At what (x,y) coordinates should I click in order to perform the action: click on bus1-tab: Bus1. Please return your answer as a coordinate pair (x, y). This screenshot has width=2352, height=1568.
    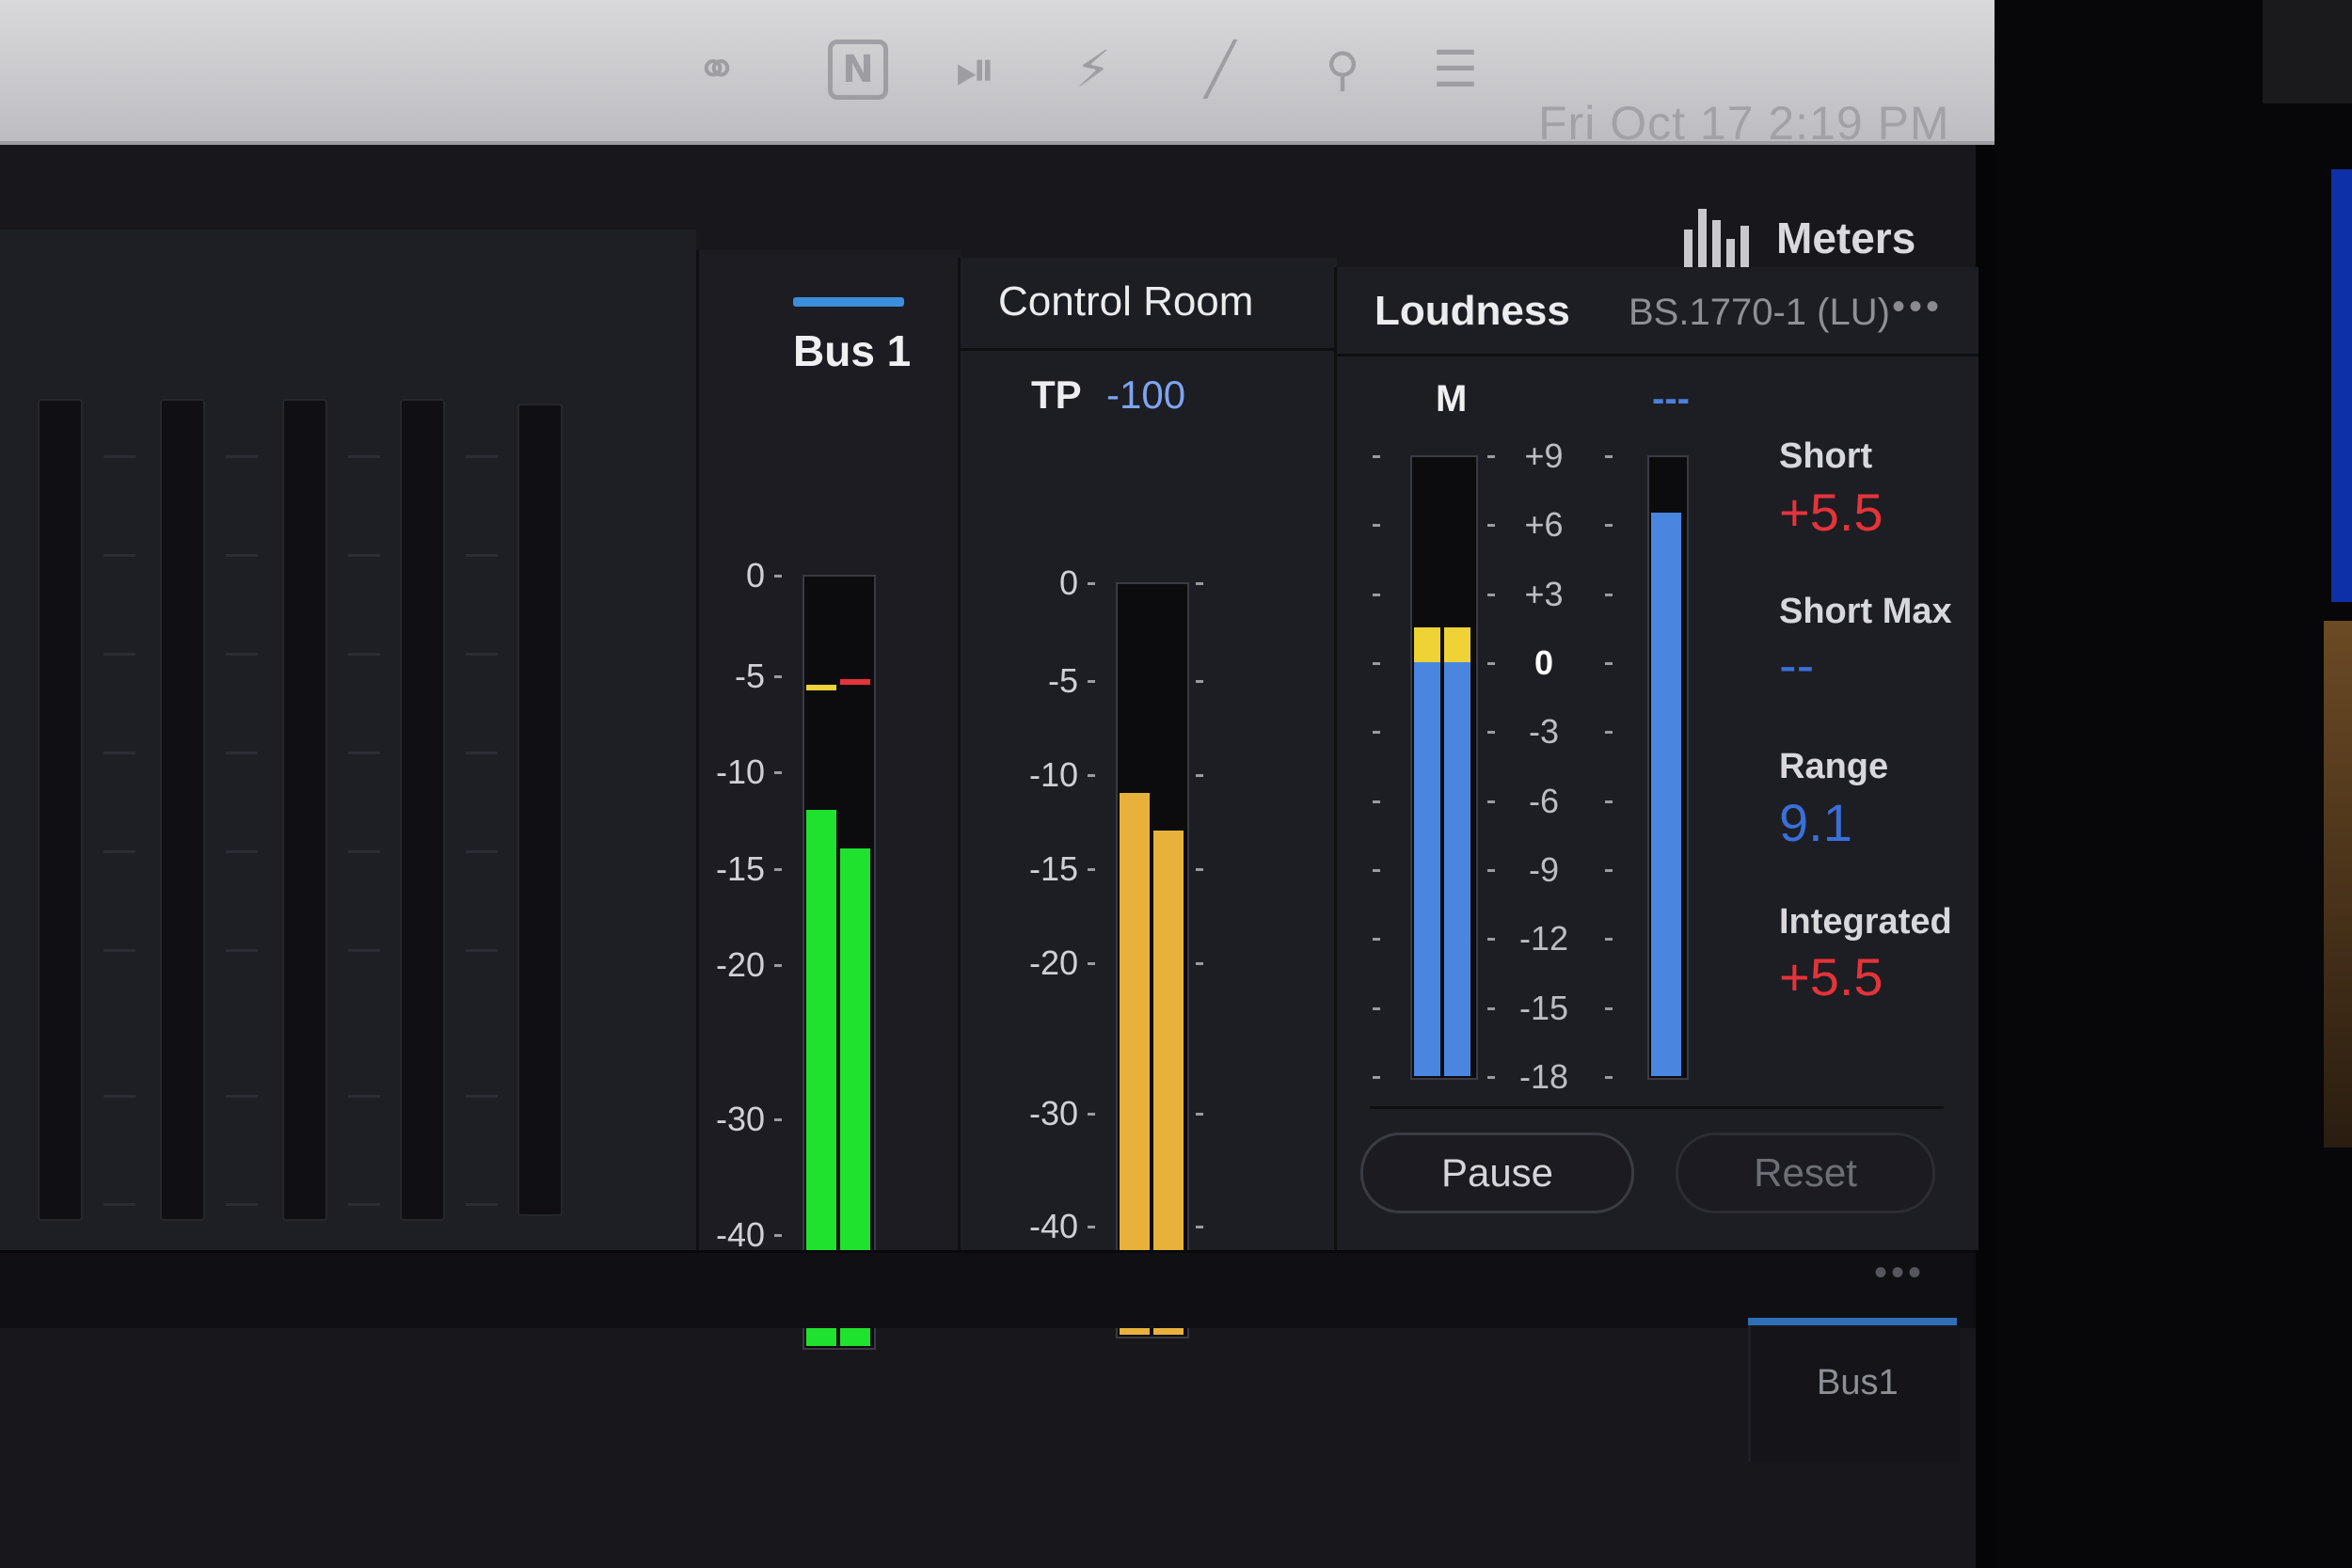
    Looking at the image, I should click on (1854, 1393).